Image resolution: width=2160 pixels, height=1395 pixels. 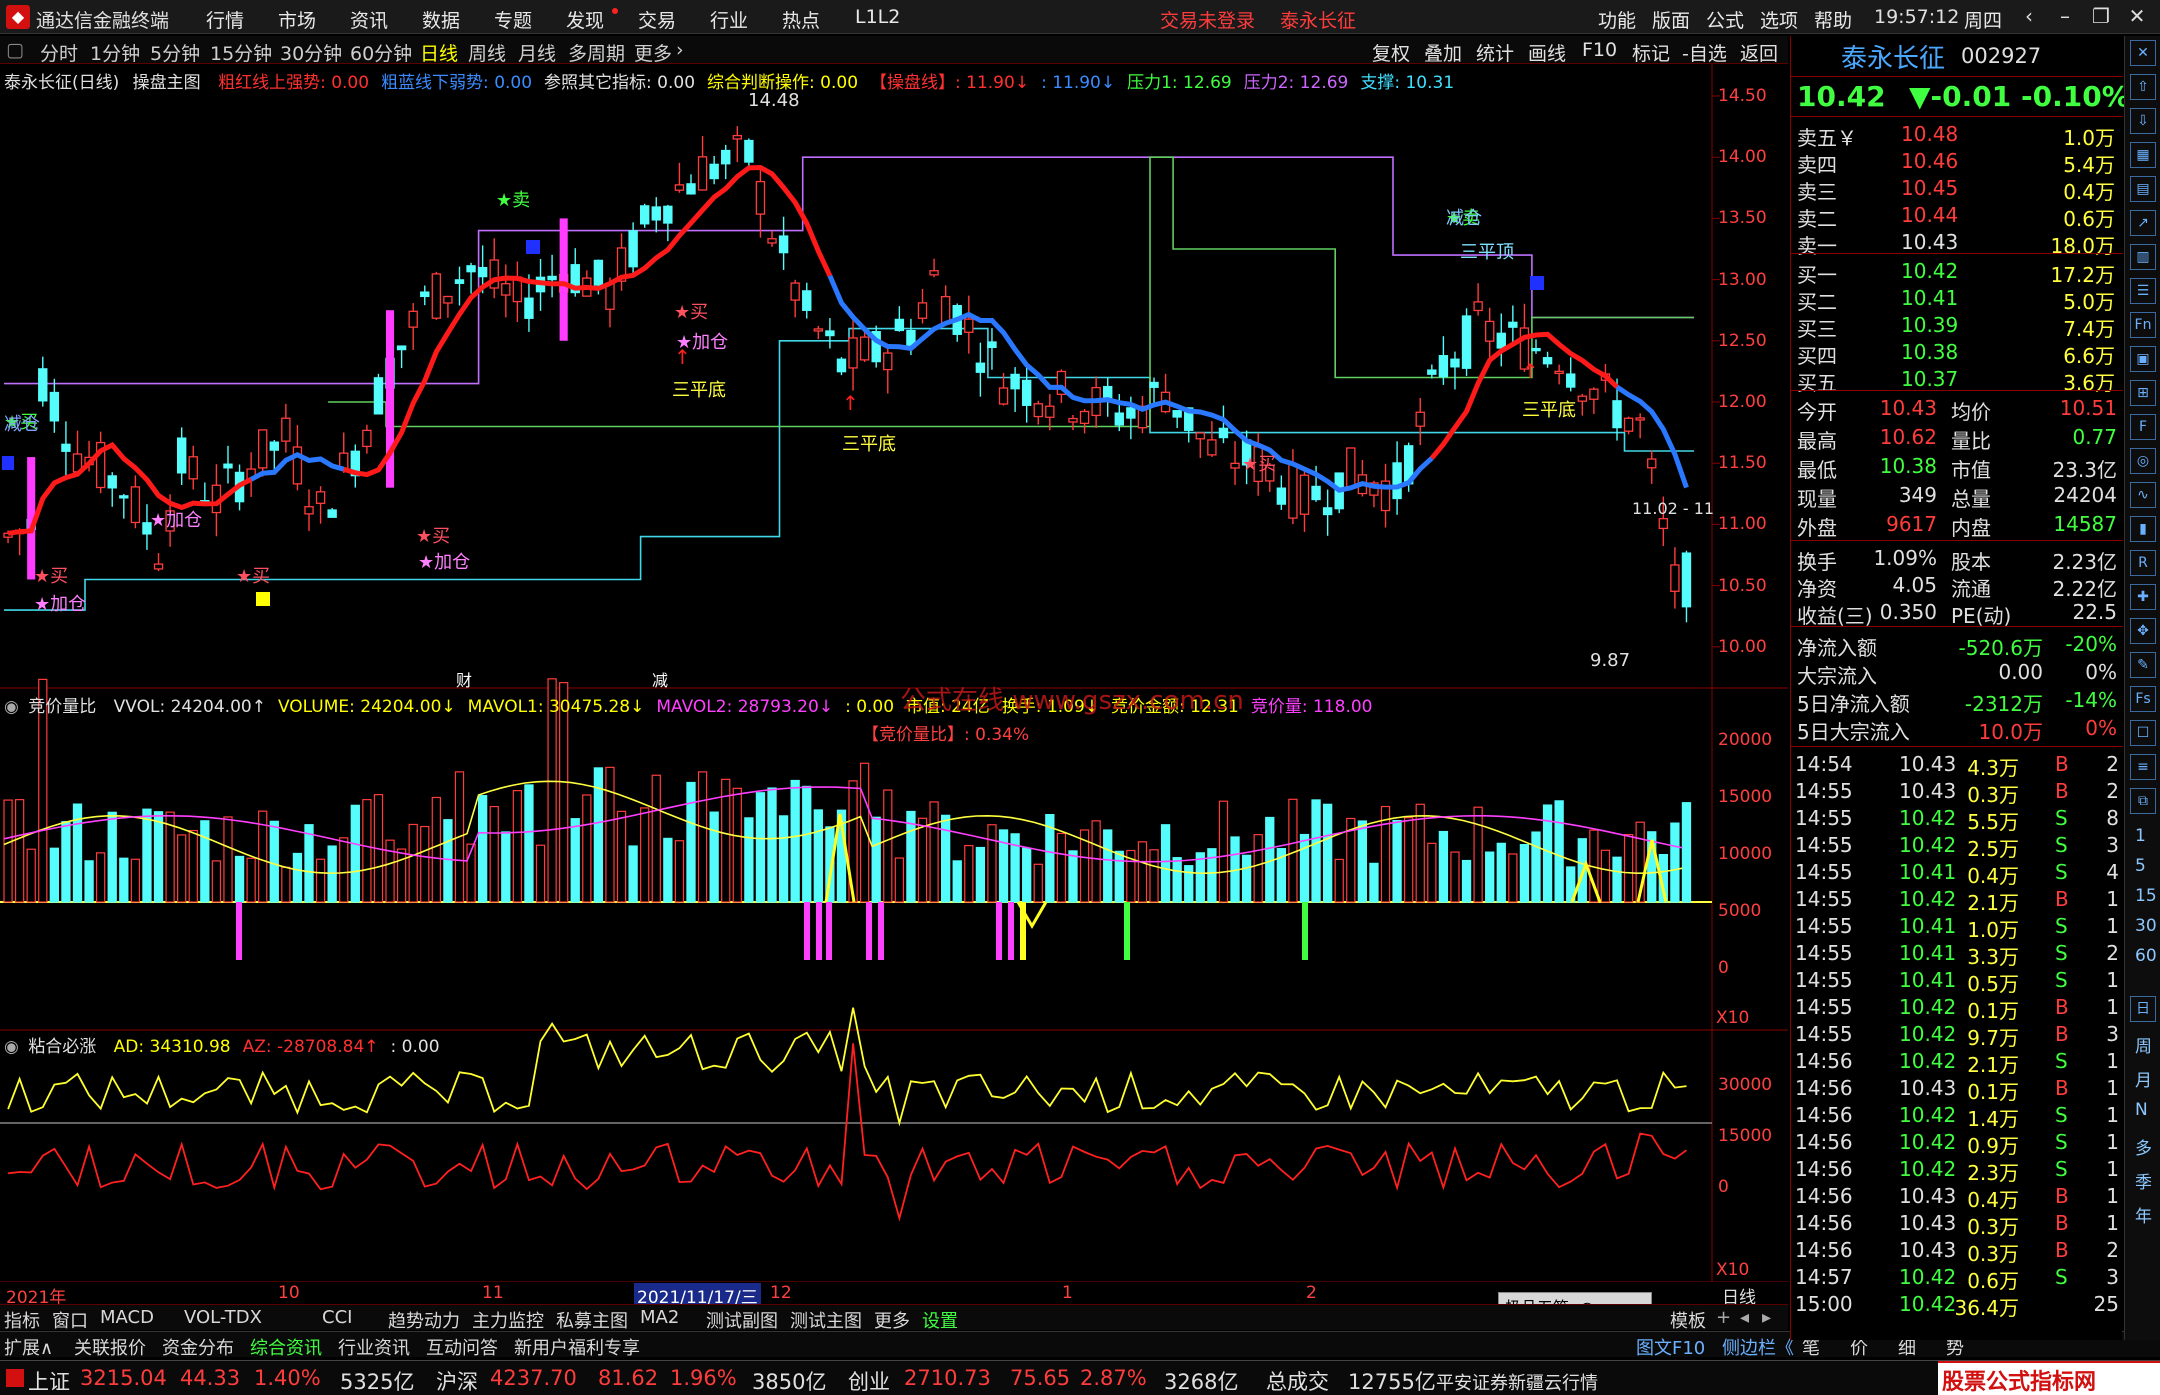 What do you see at coordinates (15, 50) in the screenshot?
I see `expand-icon: ▢` at bounding box center [15, 50].